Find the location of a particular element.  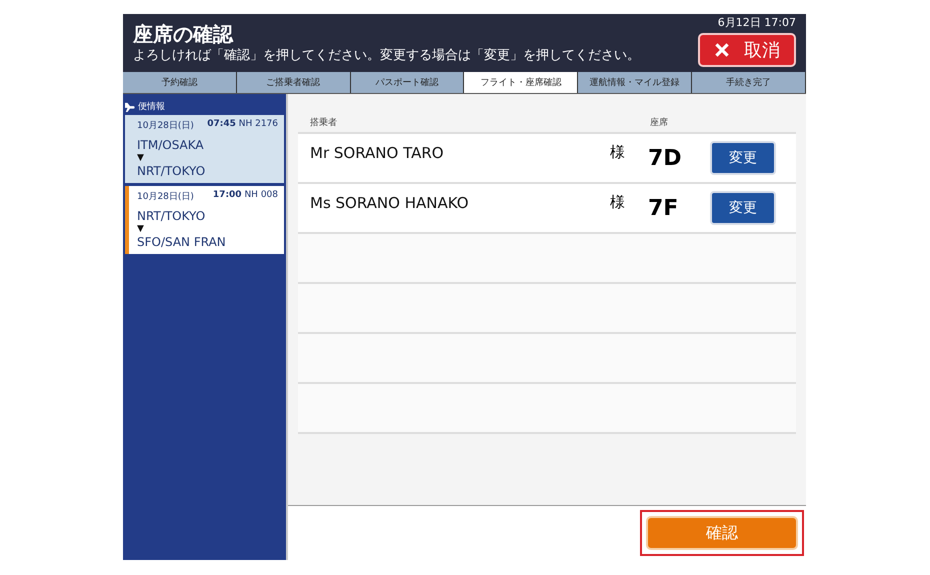

date-time: 6月12日 17:07 is located at coordinates (757, 23).